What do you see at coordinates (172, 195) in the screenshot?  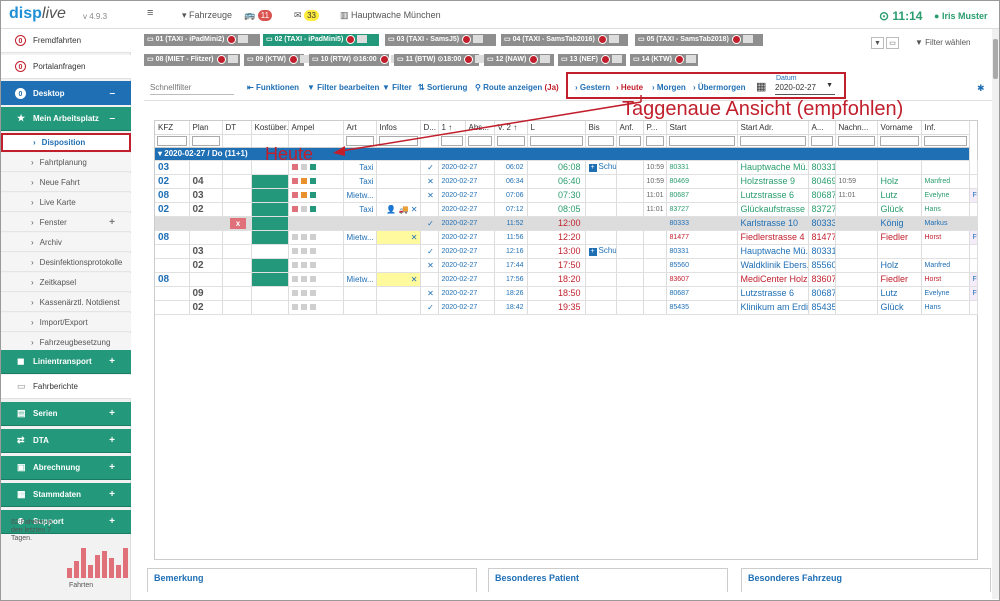 I see `kfz-cell: 08` at bounding box center [172, 195].